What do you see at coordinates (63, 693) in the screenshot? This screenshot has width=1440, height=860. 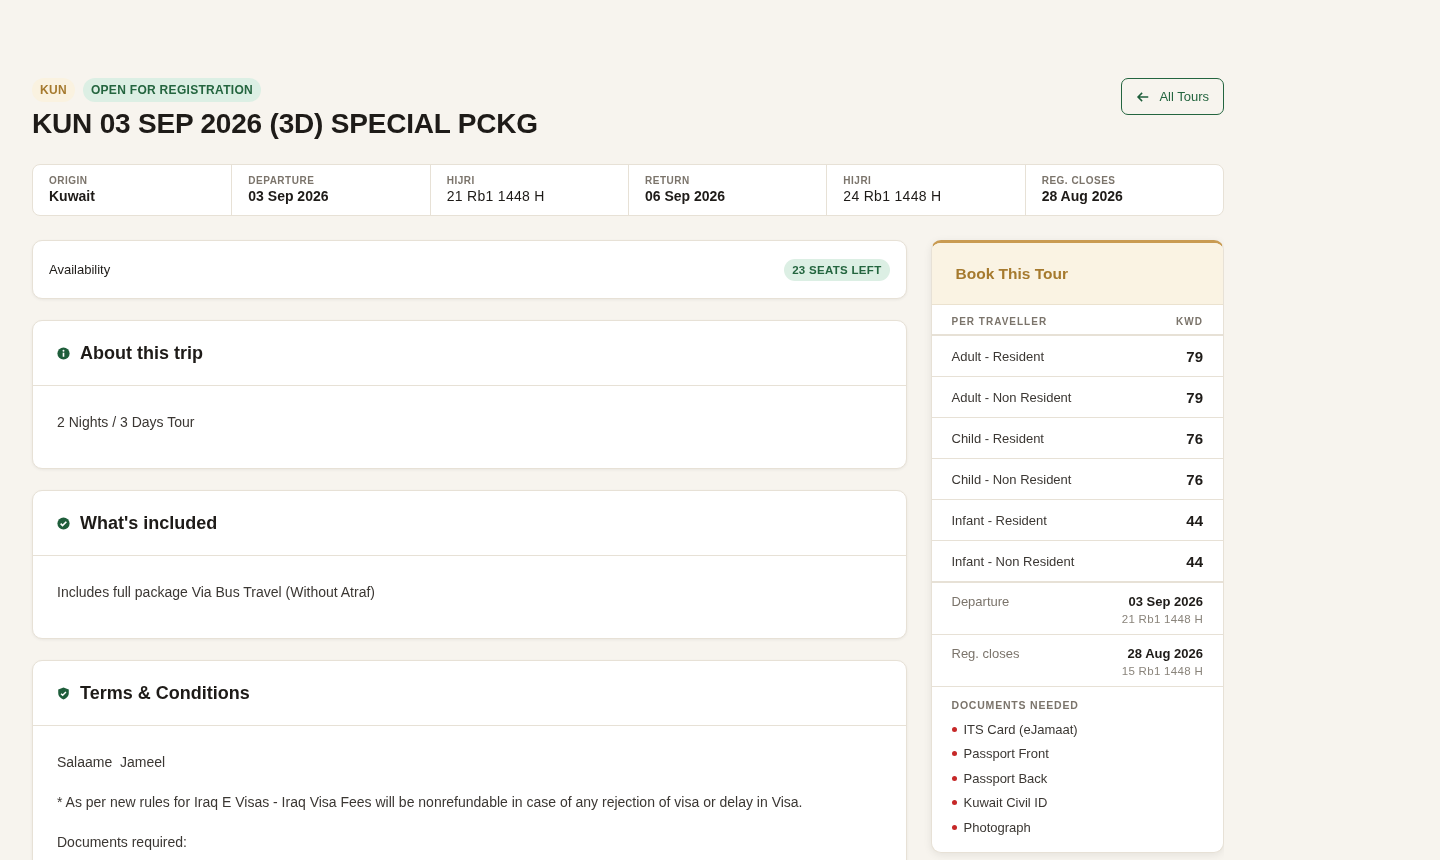 I see `shield-check-icon` at bounding box center [63, 693].